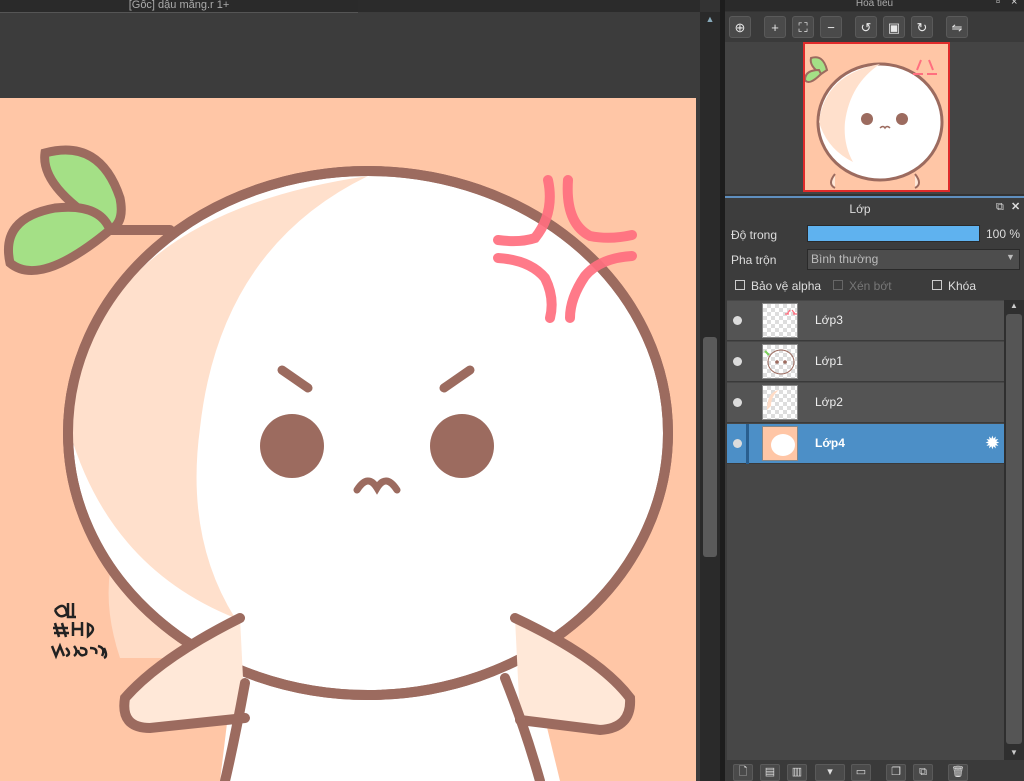 The width and height of the screenshot is (1024, 781). I want to click on artwork-right-eye, so click(462, 446).